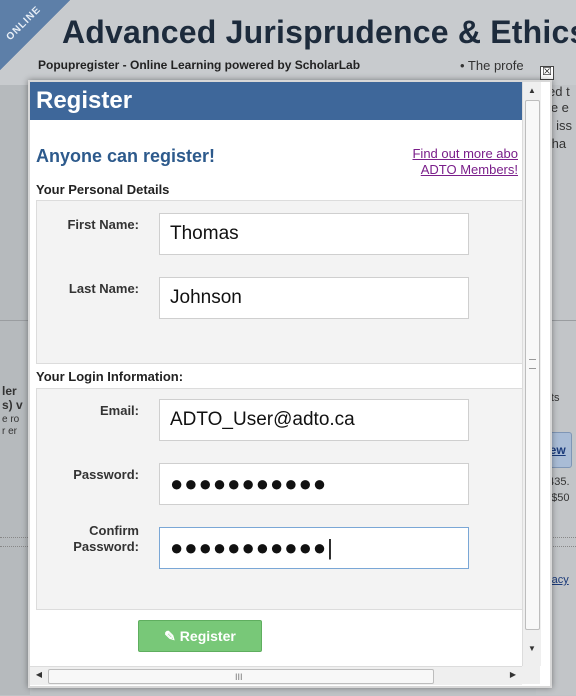 This screenshot has width=576, height=696. What do you see at coordinates (314, 298) in the screenshot?
I see `last-name-field` at bounding box center [314, 298].